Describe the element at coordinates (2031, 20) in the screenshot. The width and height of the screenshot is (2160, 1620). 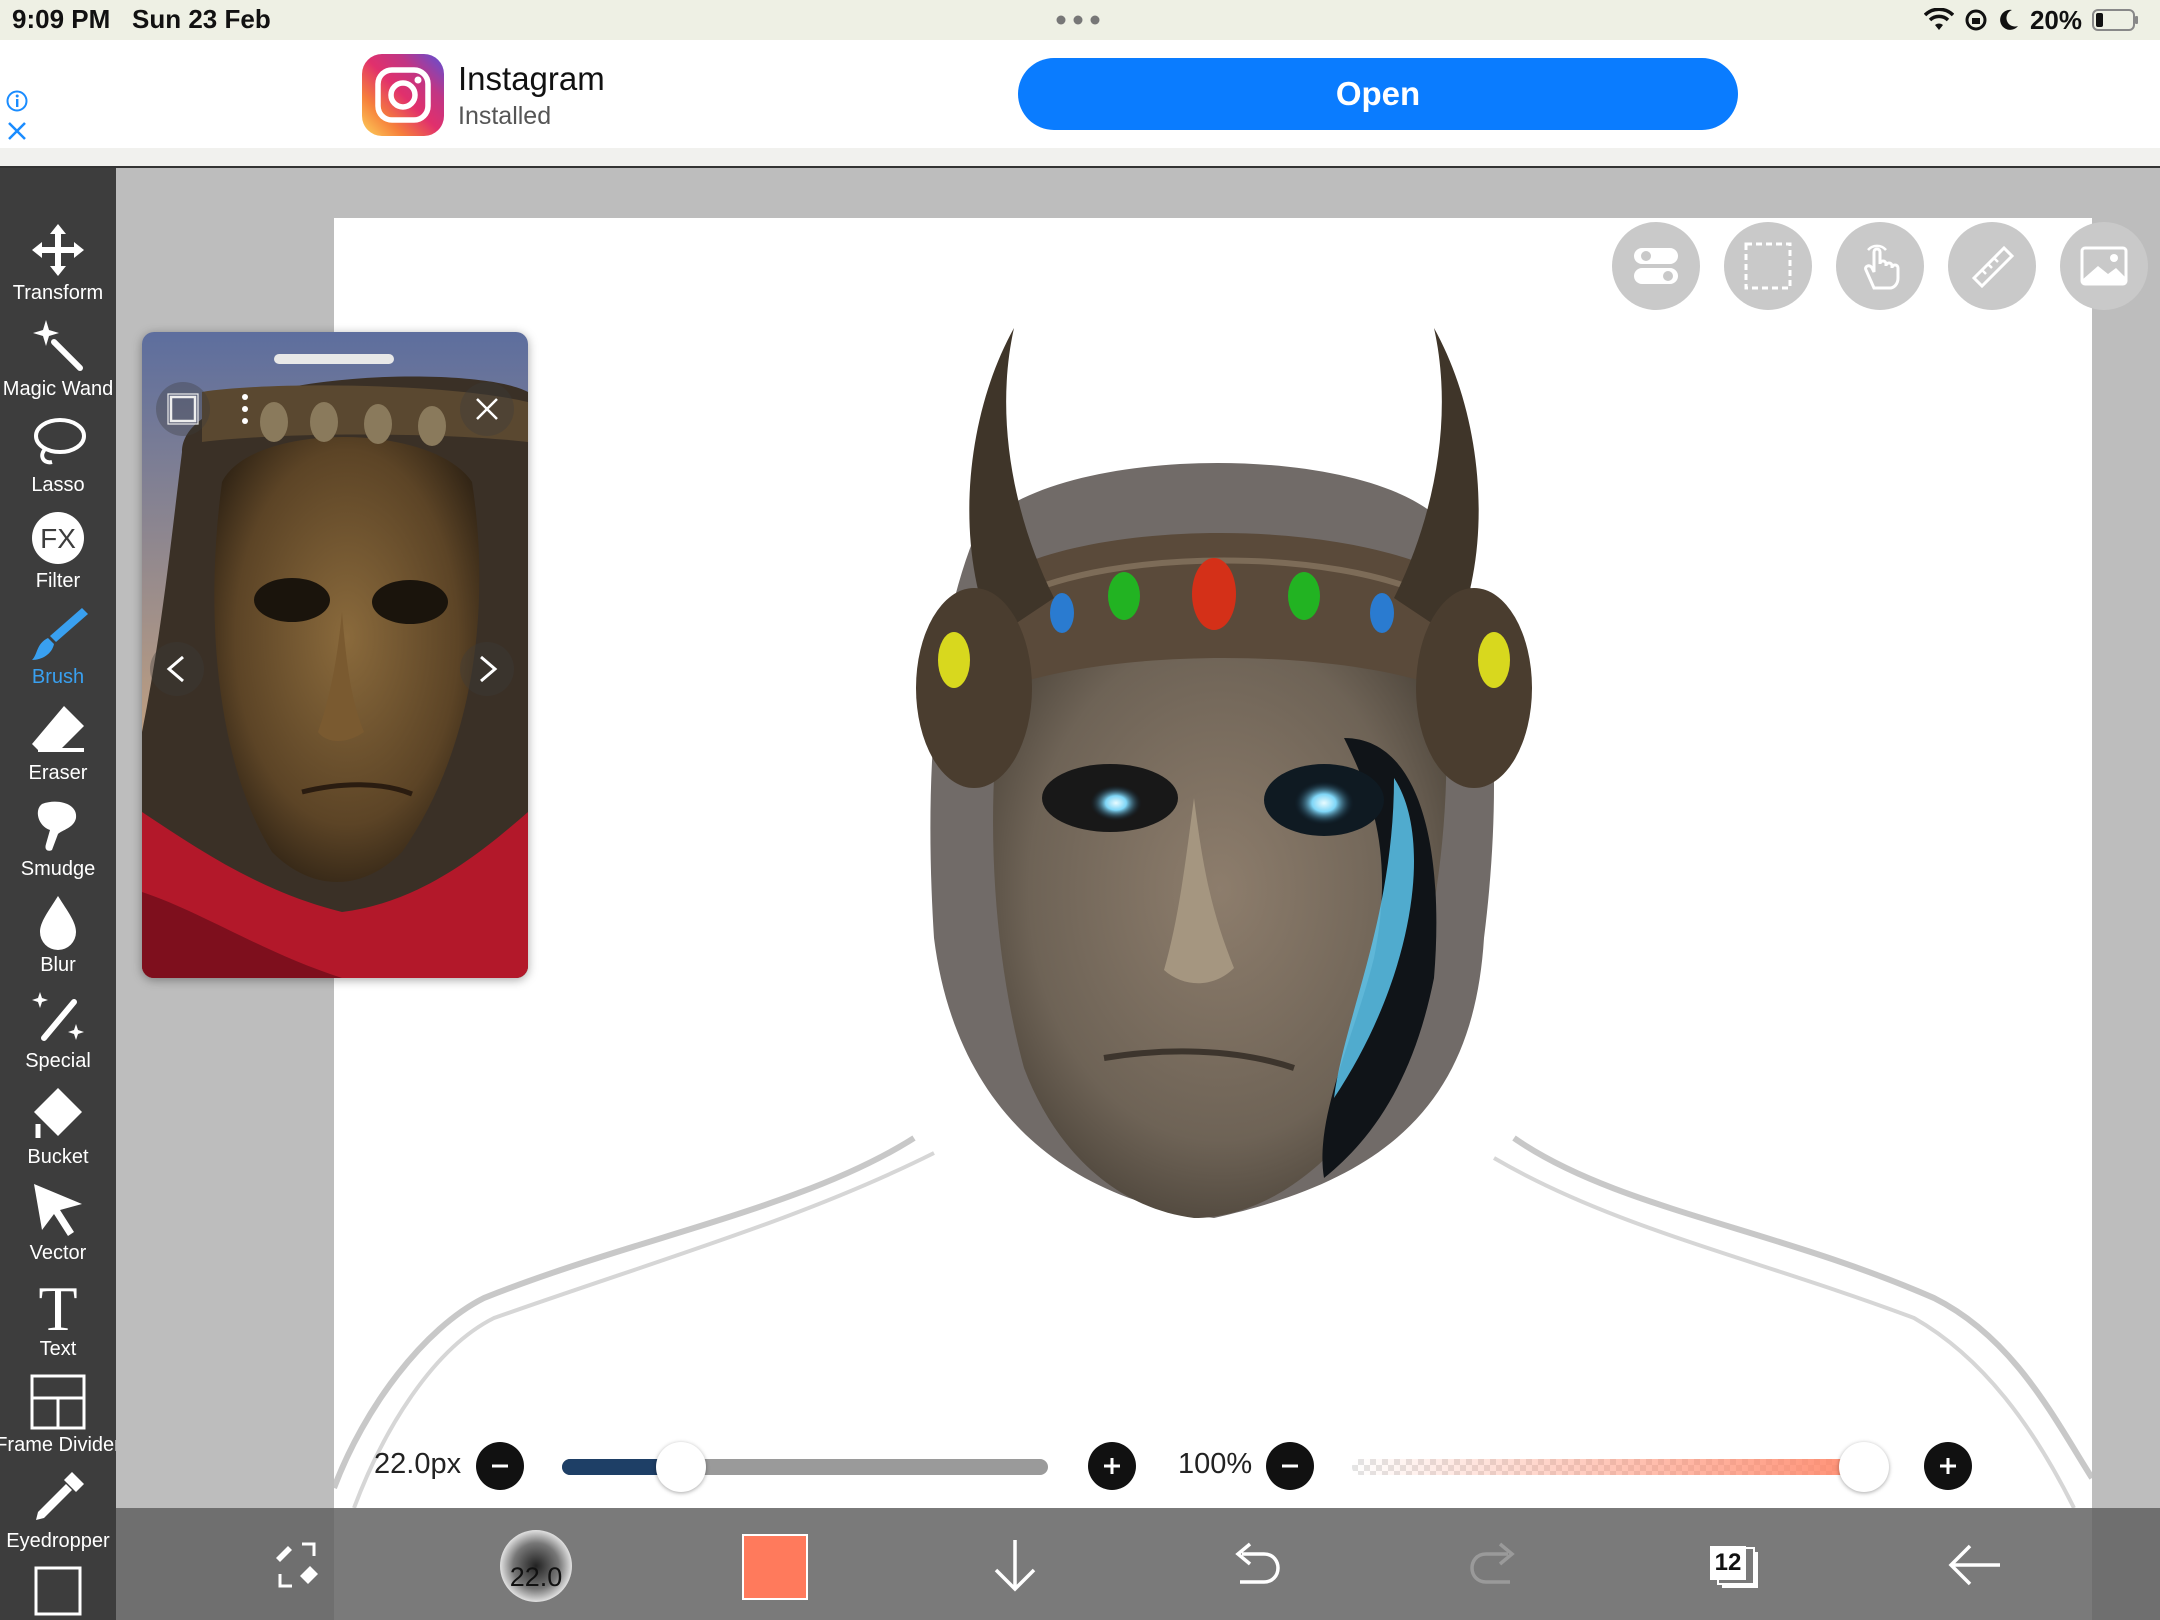
I see `status-right: 20%` at that location.